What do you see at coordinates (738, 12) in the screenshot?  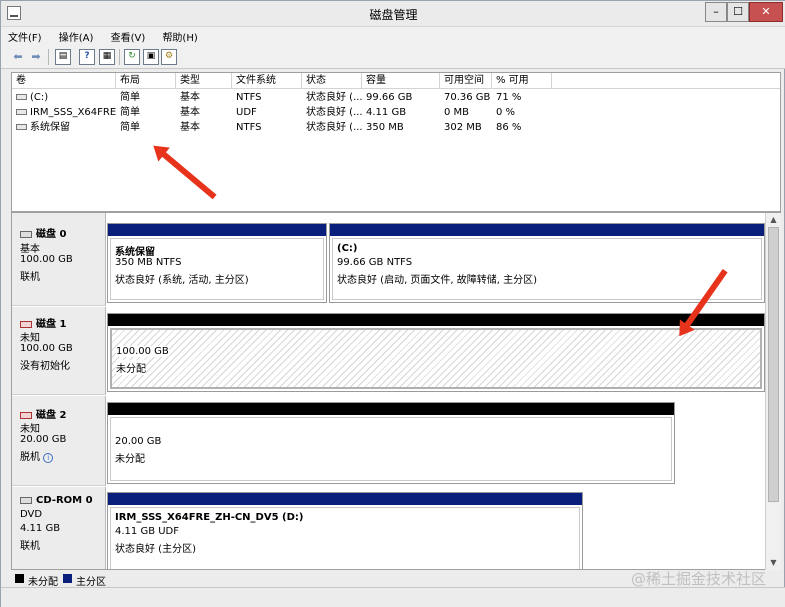 I see `maximize-button: ☐` at bounding box center [738, 12].